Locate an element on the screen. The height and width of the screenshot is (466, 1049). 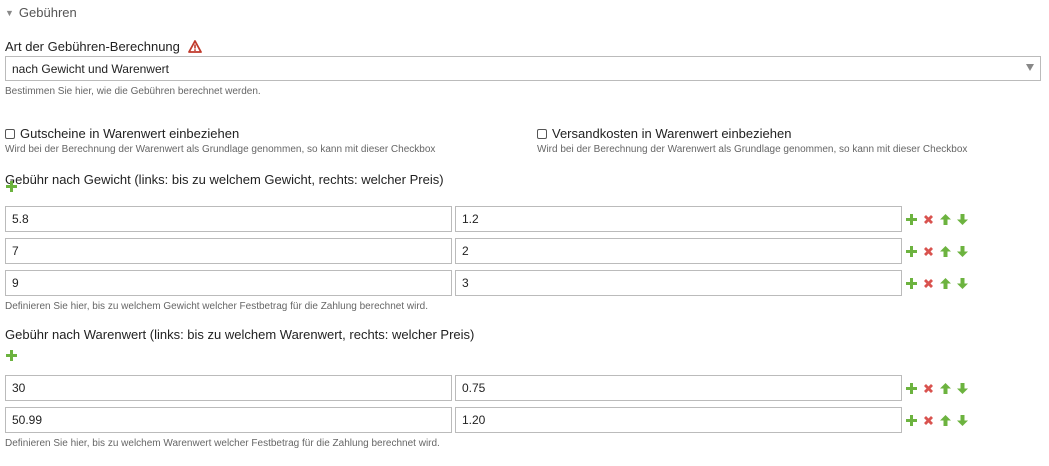
value-row-2-left-input: 50.99 is located at coordinates (228, 420).